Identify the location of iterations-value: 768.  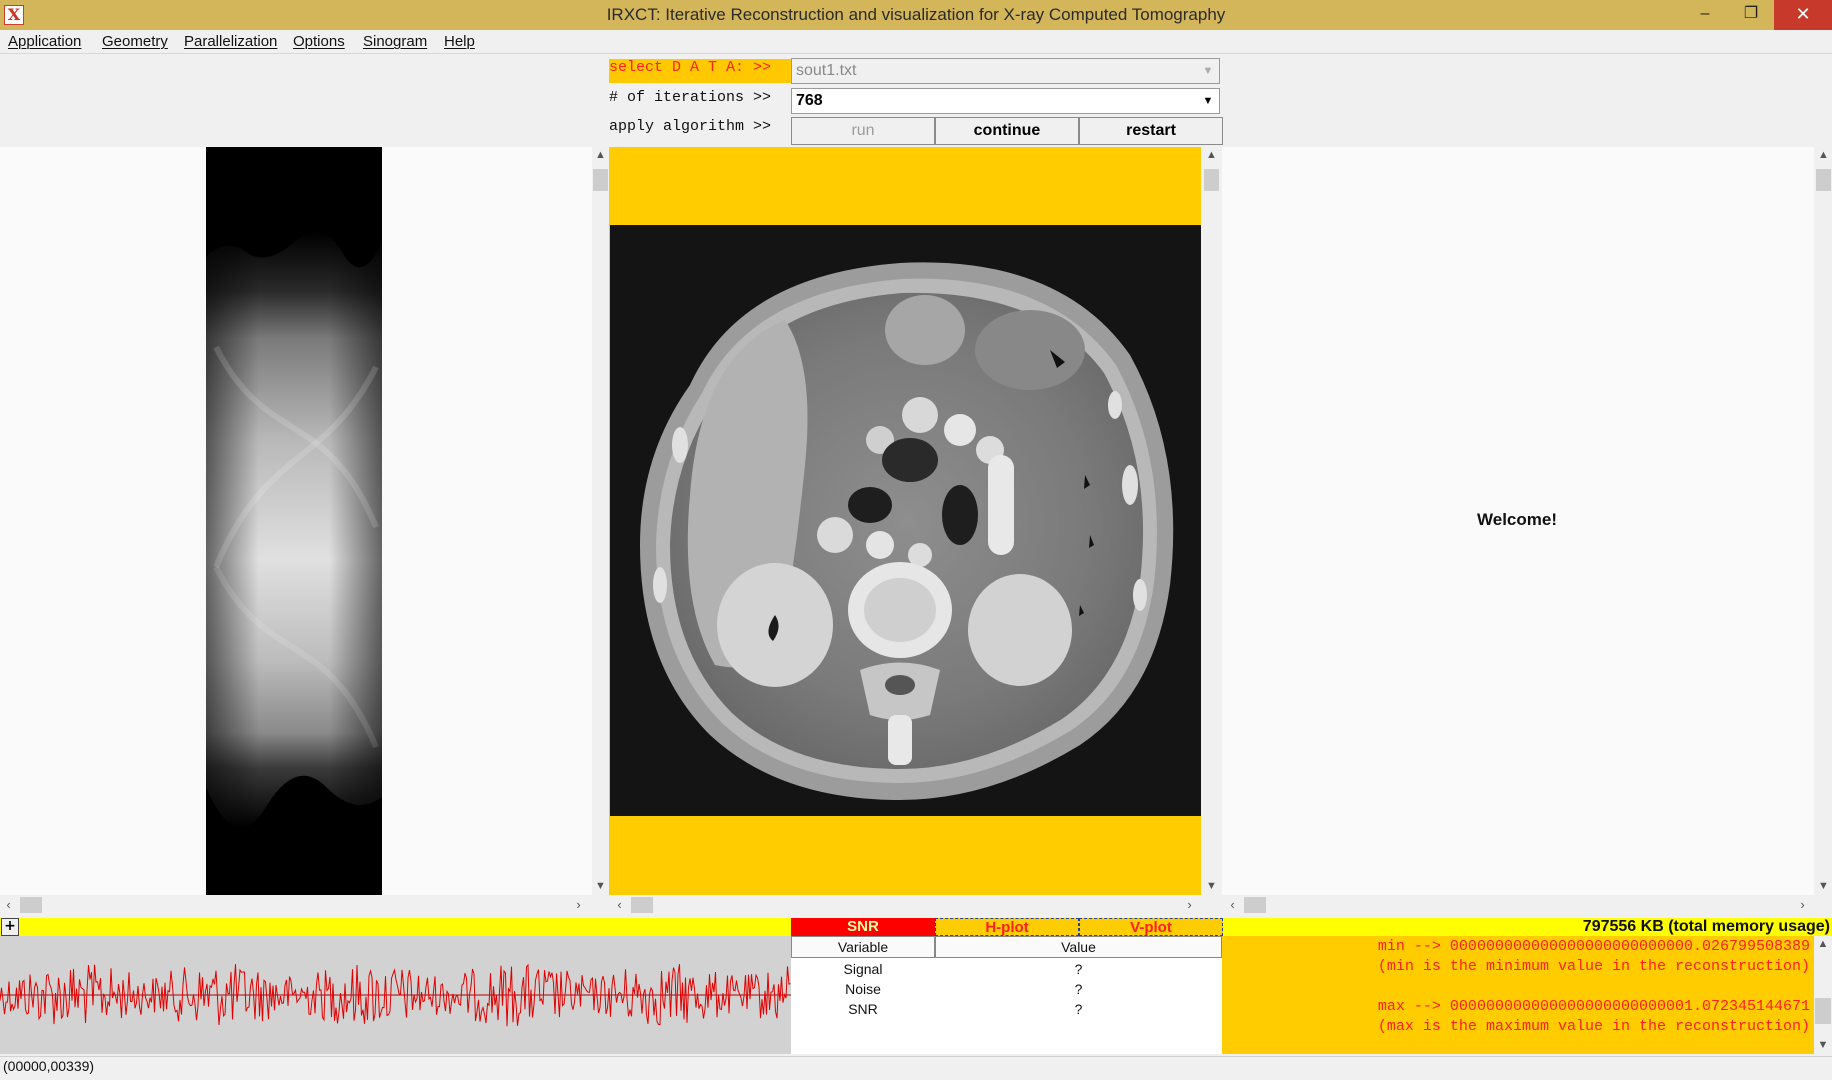
(809, 100).